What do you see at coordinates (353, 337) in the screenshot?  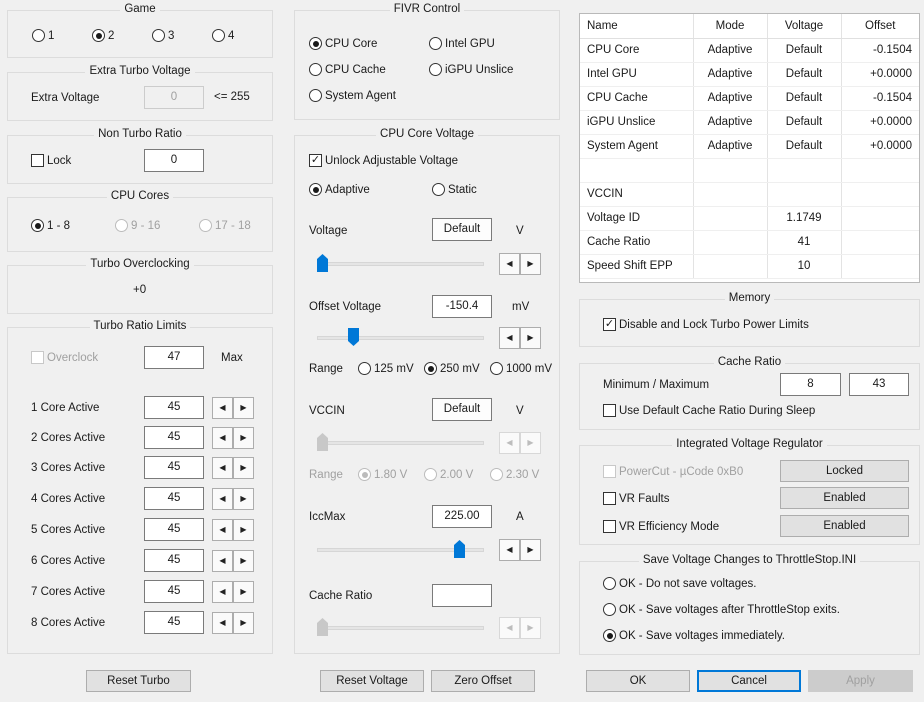 I see `offset-slider-thumb` at bounding box center [353, 337].